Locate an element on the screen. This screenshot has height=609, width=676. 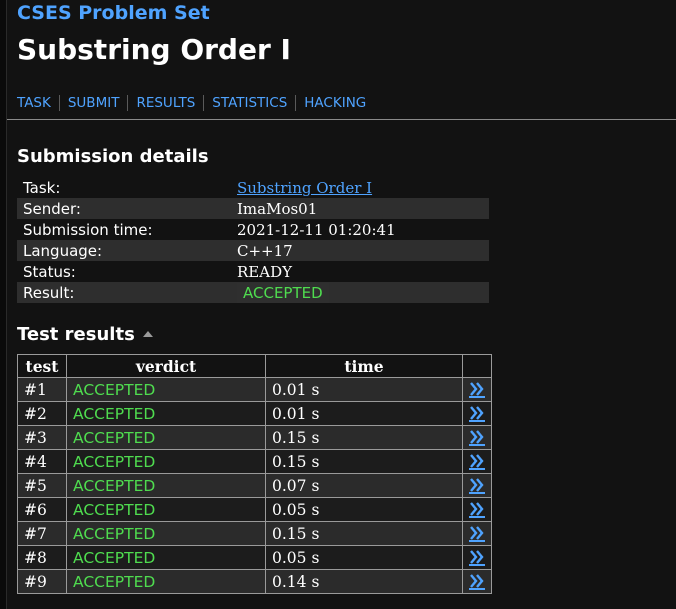
column-header-verdict: verdict is located at coordinates (166, 366).